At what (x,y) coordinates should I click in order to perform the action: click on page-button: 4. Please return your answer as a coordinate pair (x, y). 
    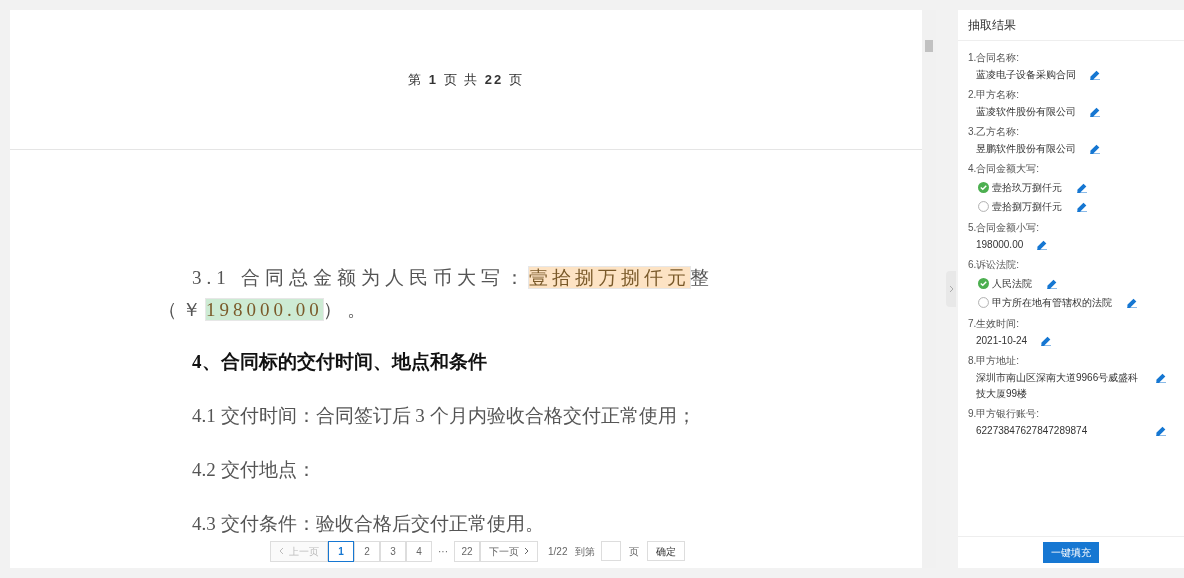
    Looking at the image, I should click on (419, 551).